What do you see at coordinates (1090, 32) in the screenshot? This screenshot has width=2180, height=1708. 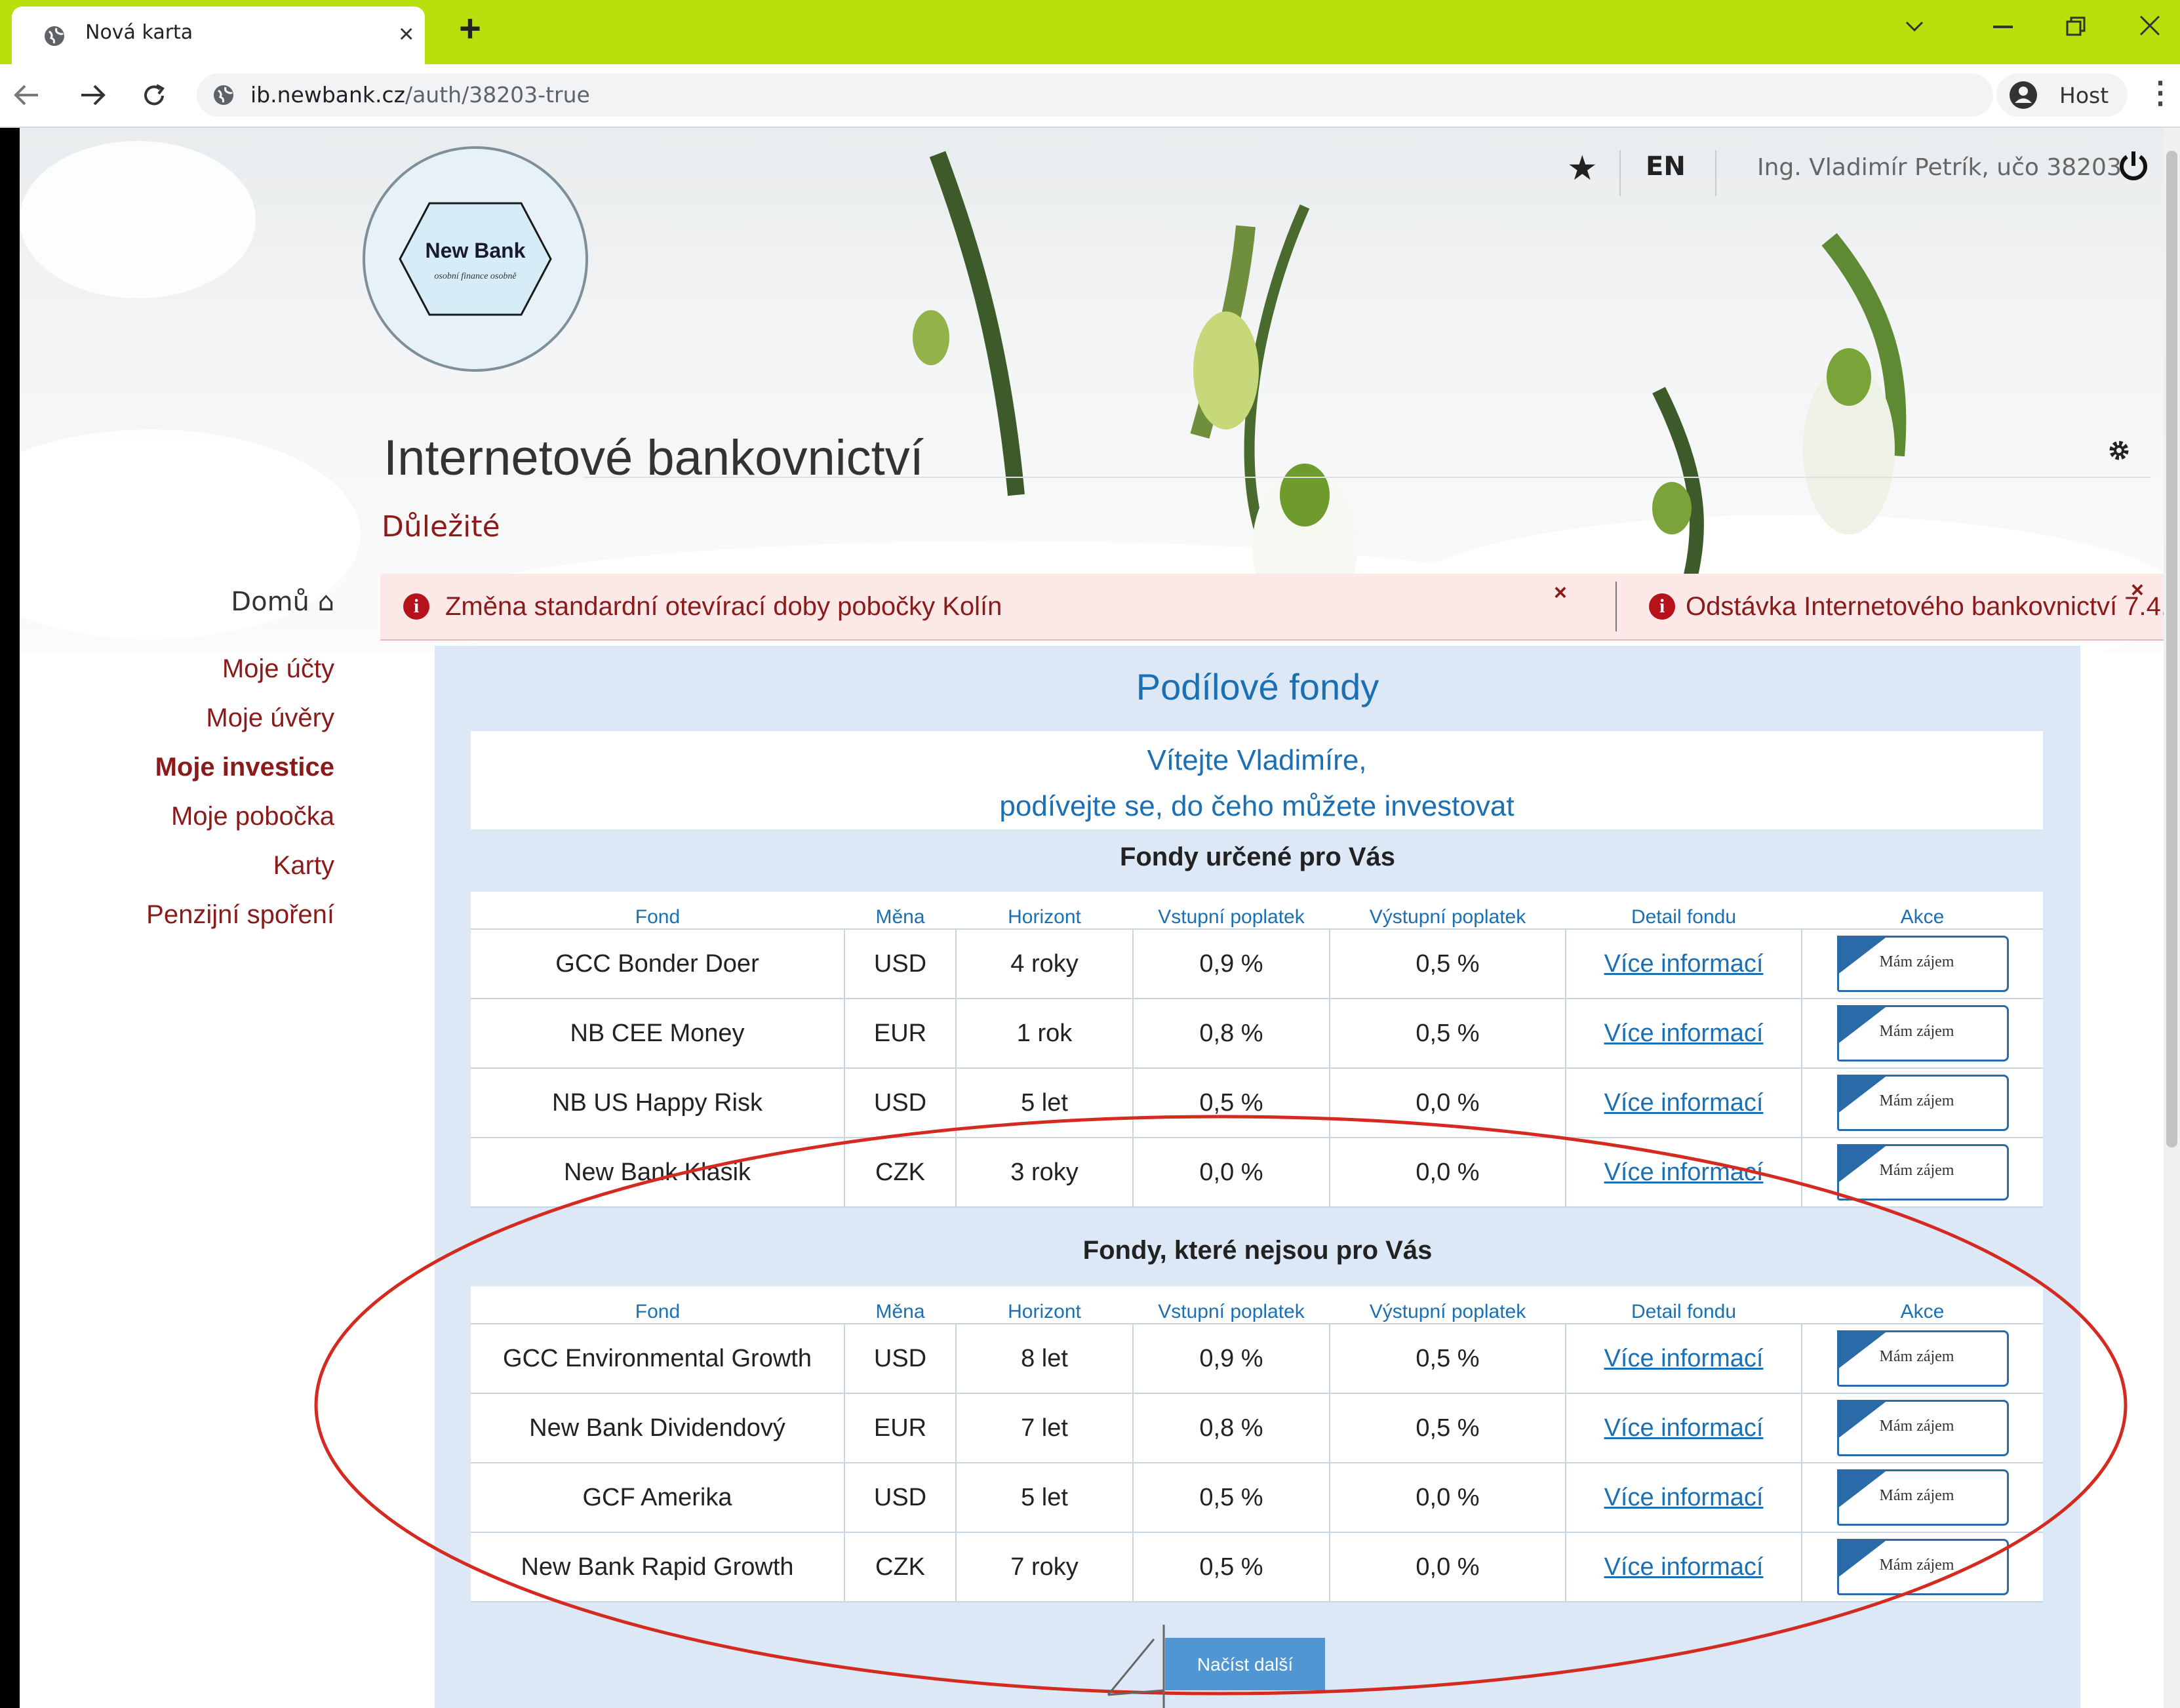 I see `browser-tab-strip: Nová karta × +` at bounding box center [1090, 32].